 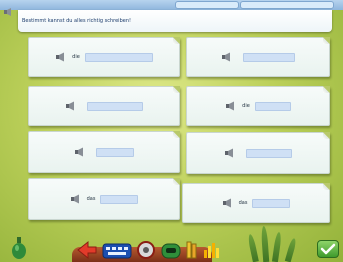 What do you see at coordinates (171, 250) in the screenshot?
I see `green-helmet-icon` at bounding box center [171, 250].